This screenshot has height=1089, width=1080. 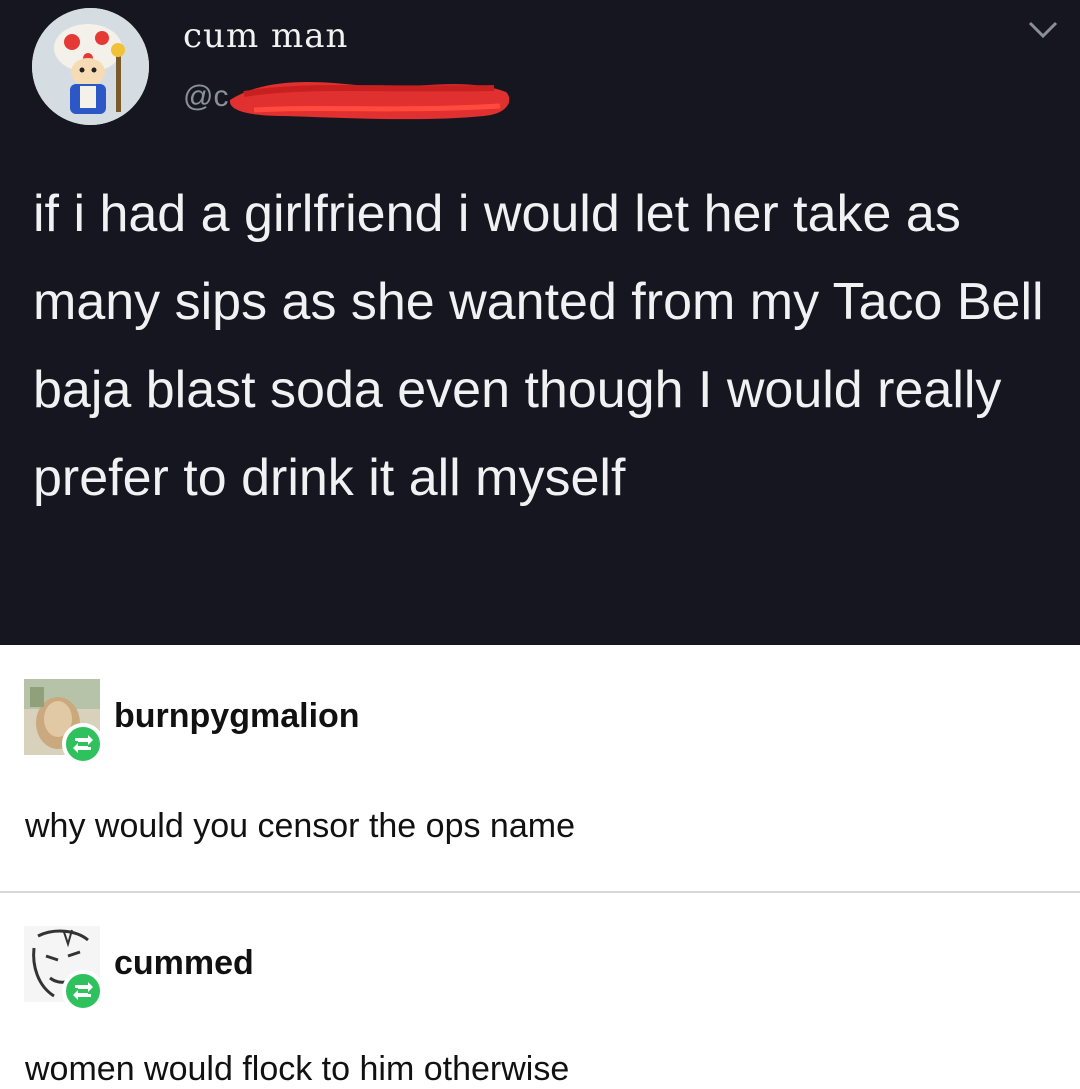 I want to click on comment-username: burnpygmalion, so click(x=237, y=716).